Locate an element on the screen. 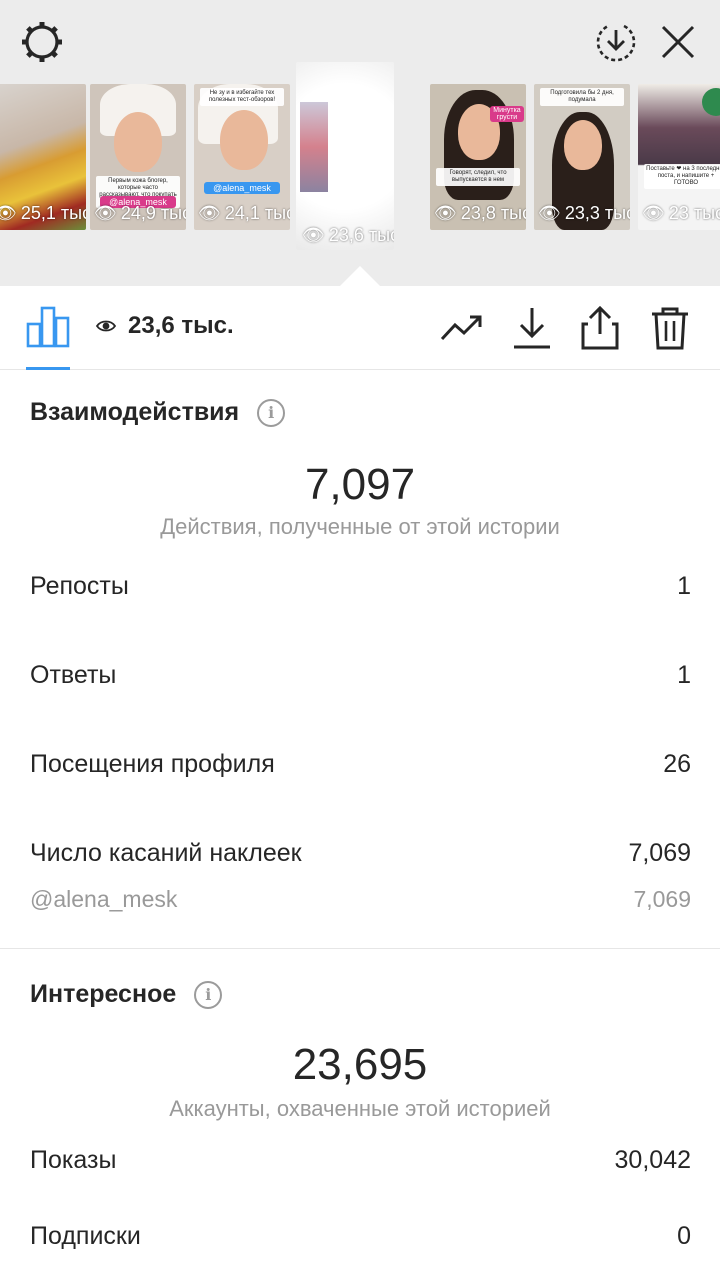 The image size is (720, 1280). insights-tab is located at coordinates (48, 327).